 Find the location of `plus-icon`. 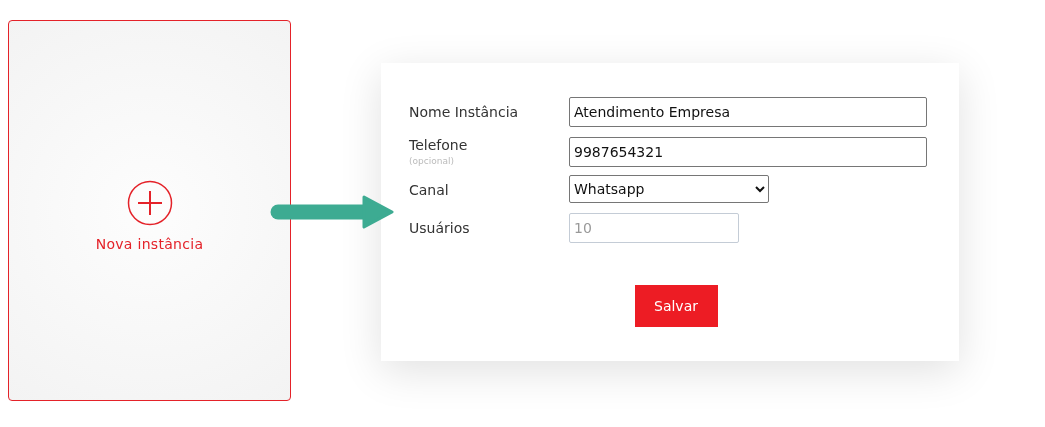

plus-icon is located at coordinates (149, 202).